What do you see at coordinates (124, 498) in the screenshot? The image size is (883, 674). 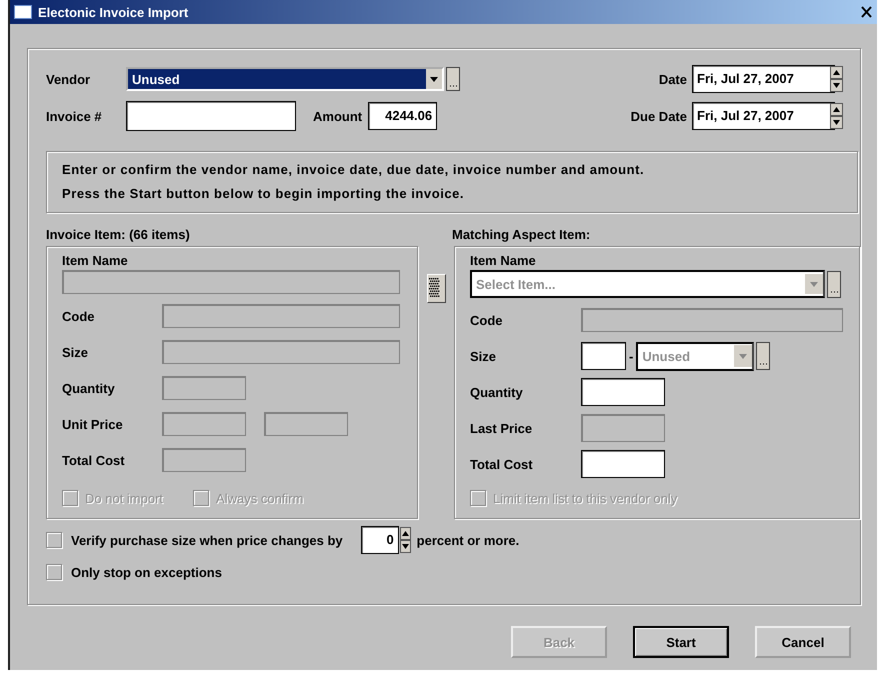 I see `checkbox-label: Do not import` at bounding box center [124, 498].